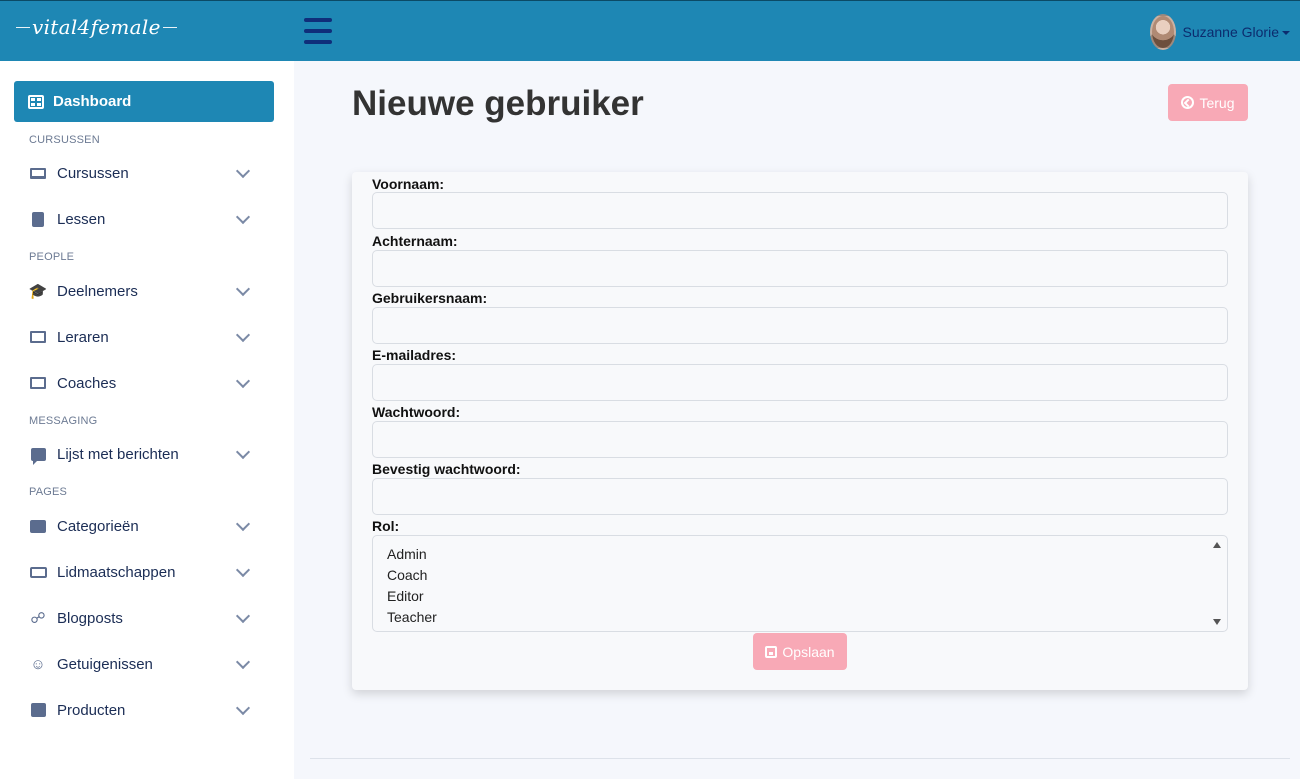 The image size is (1300, 779). Describe the element at coordinates (63, 421) in the screenshot. I see `section-heading-messaging: MESSAGING` at that location.